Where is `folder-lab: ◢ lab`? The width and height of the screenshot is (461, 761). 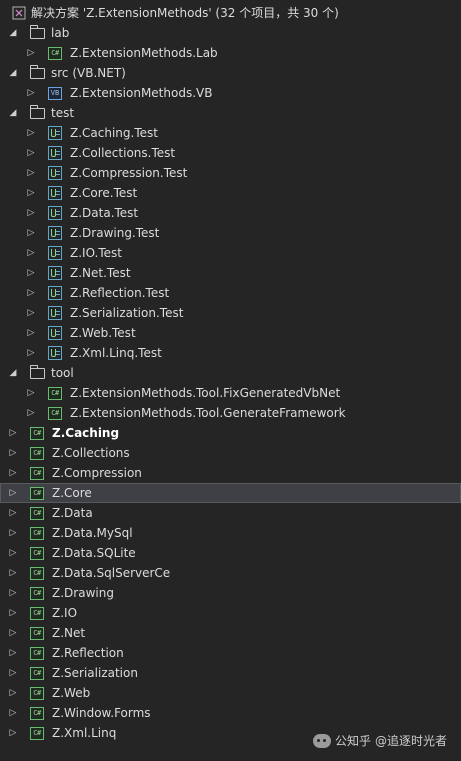 folder-lab: ◢ lab is located at coordinates (230, 33).